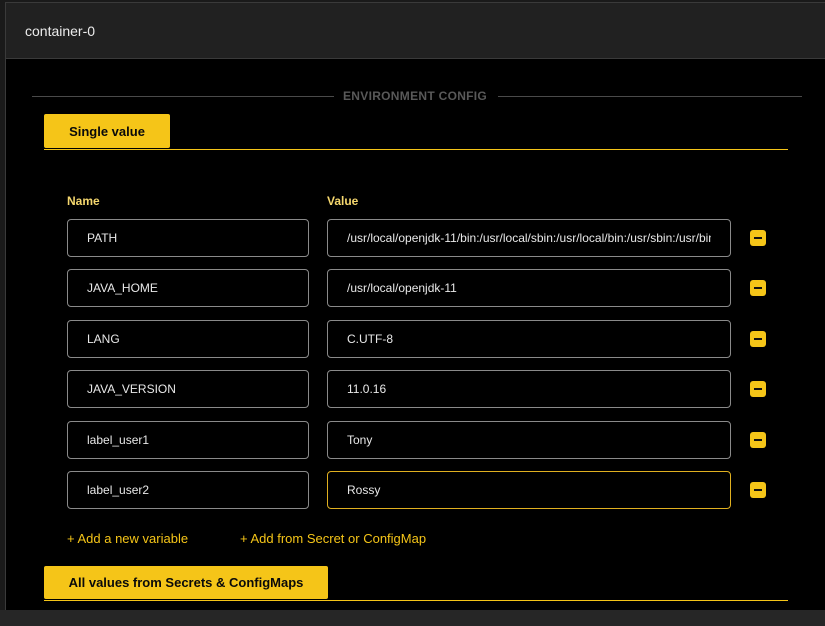  Describe the element at coordinates (343, 201) in the screenshot. I see `column-label-value: Value` at that location.